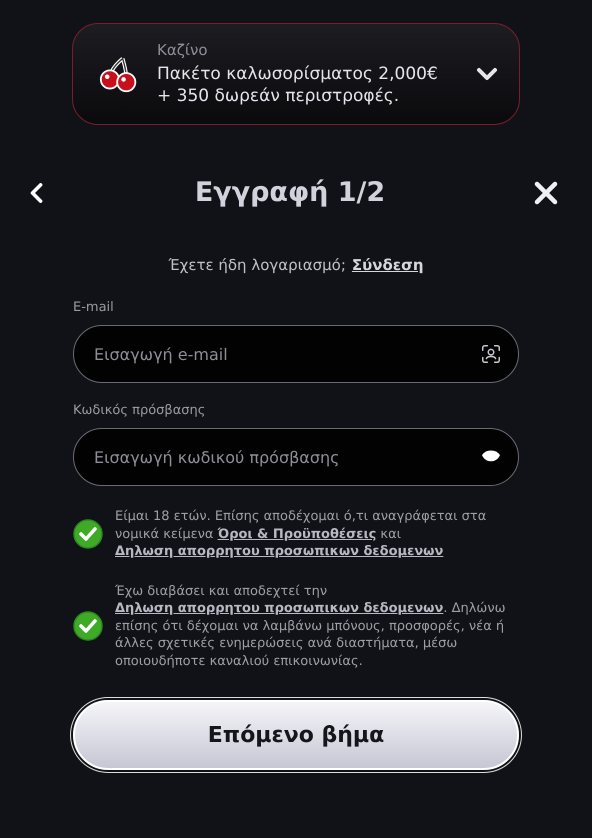 Image resolution: width=592 pixels, height=838 pixels. I want to click on field-label: E-mail, so click(94, 307).